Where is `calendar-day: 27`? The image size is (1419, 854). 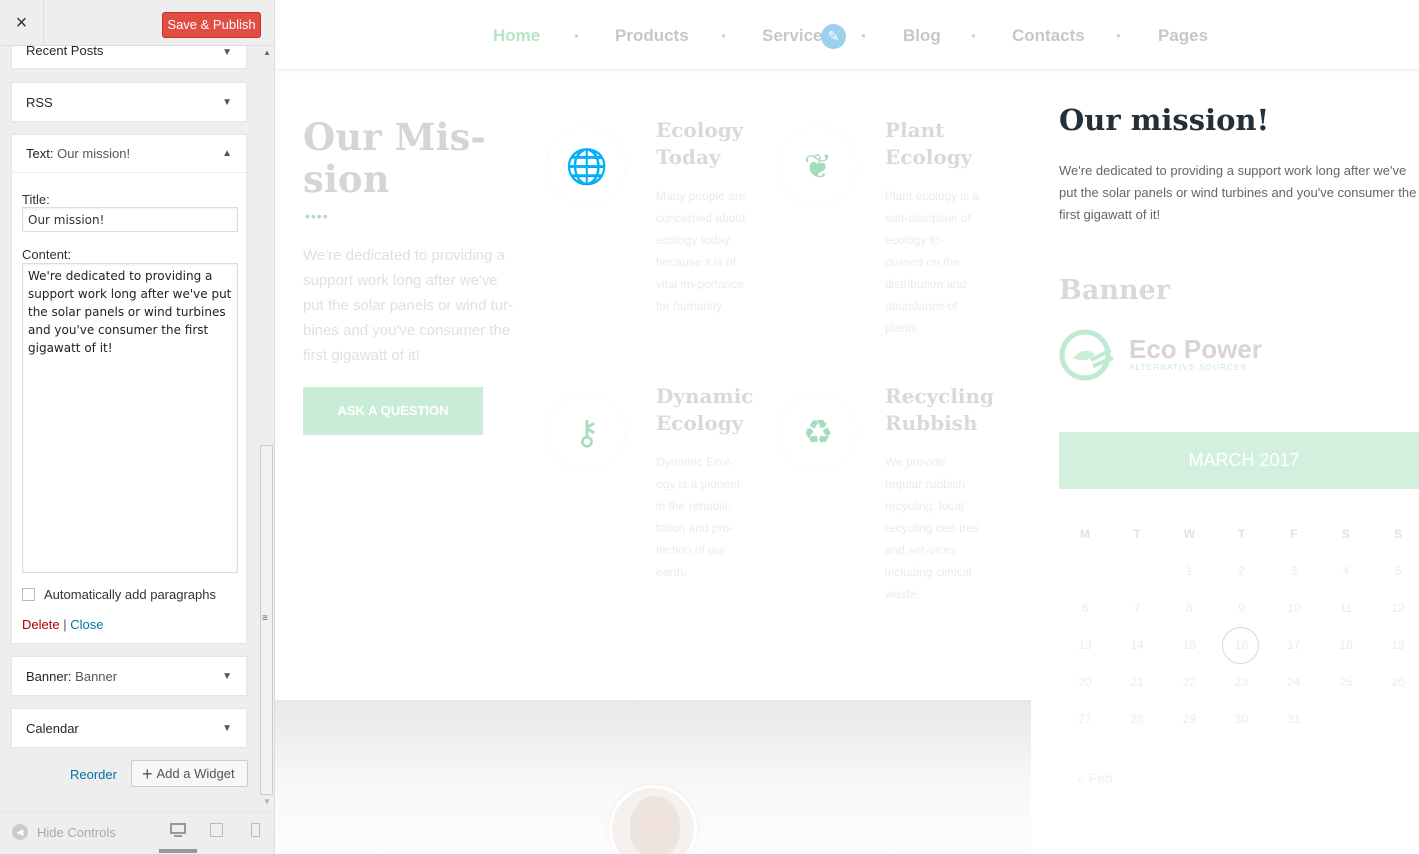
calendar-day: 27 is located at coordinates (1085, 719).